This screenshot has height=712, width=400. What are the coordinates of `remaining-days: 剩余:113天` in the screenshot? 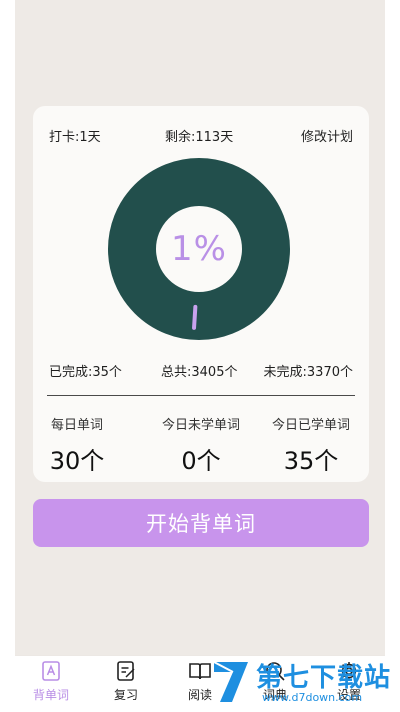 It's located at (199, 137).